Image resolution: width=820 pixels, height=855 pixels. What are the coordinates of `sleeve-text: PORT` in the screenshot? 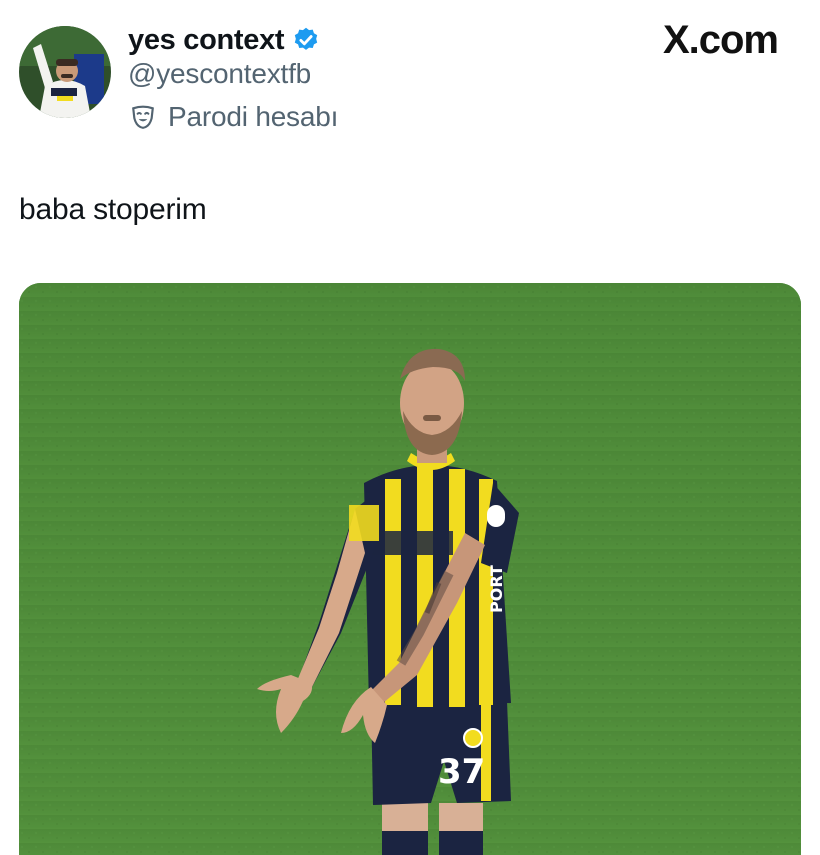 It's located at (496, 589).